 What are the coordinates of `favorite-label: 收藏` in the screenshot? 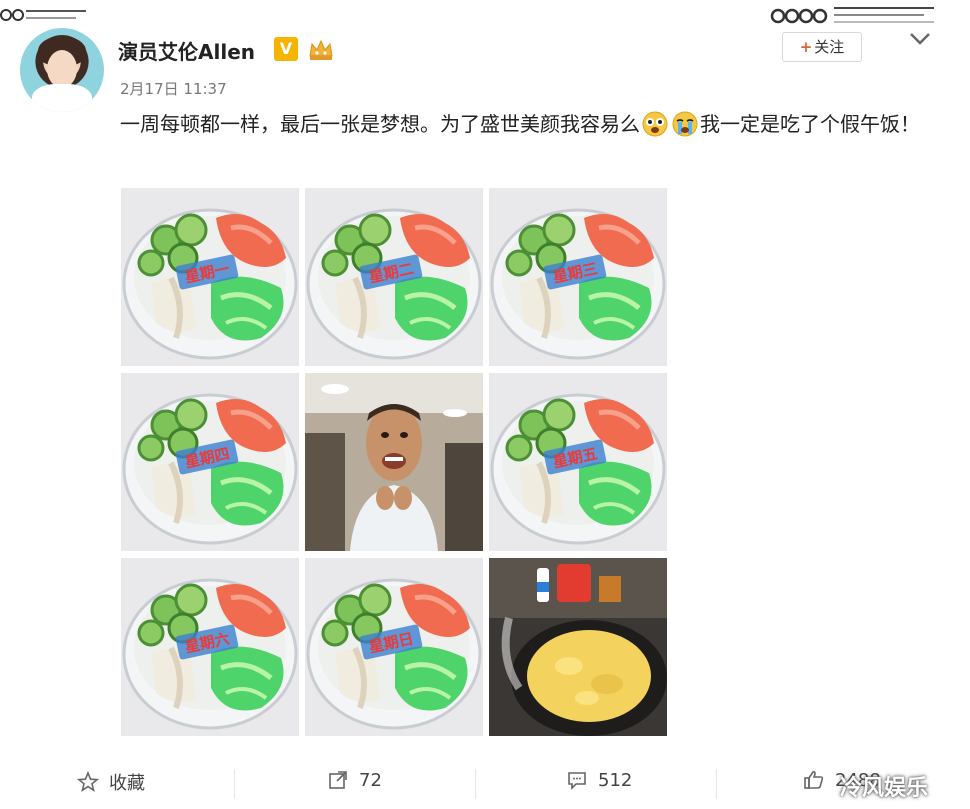 It's located at (127, 783).